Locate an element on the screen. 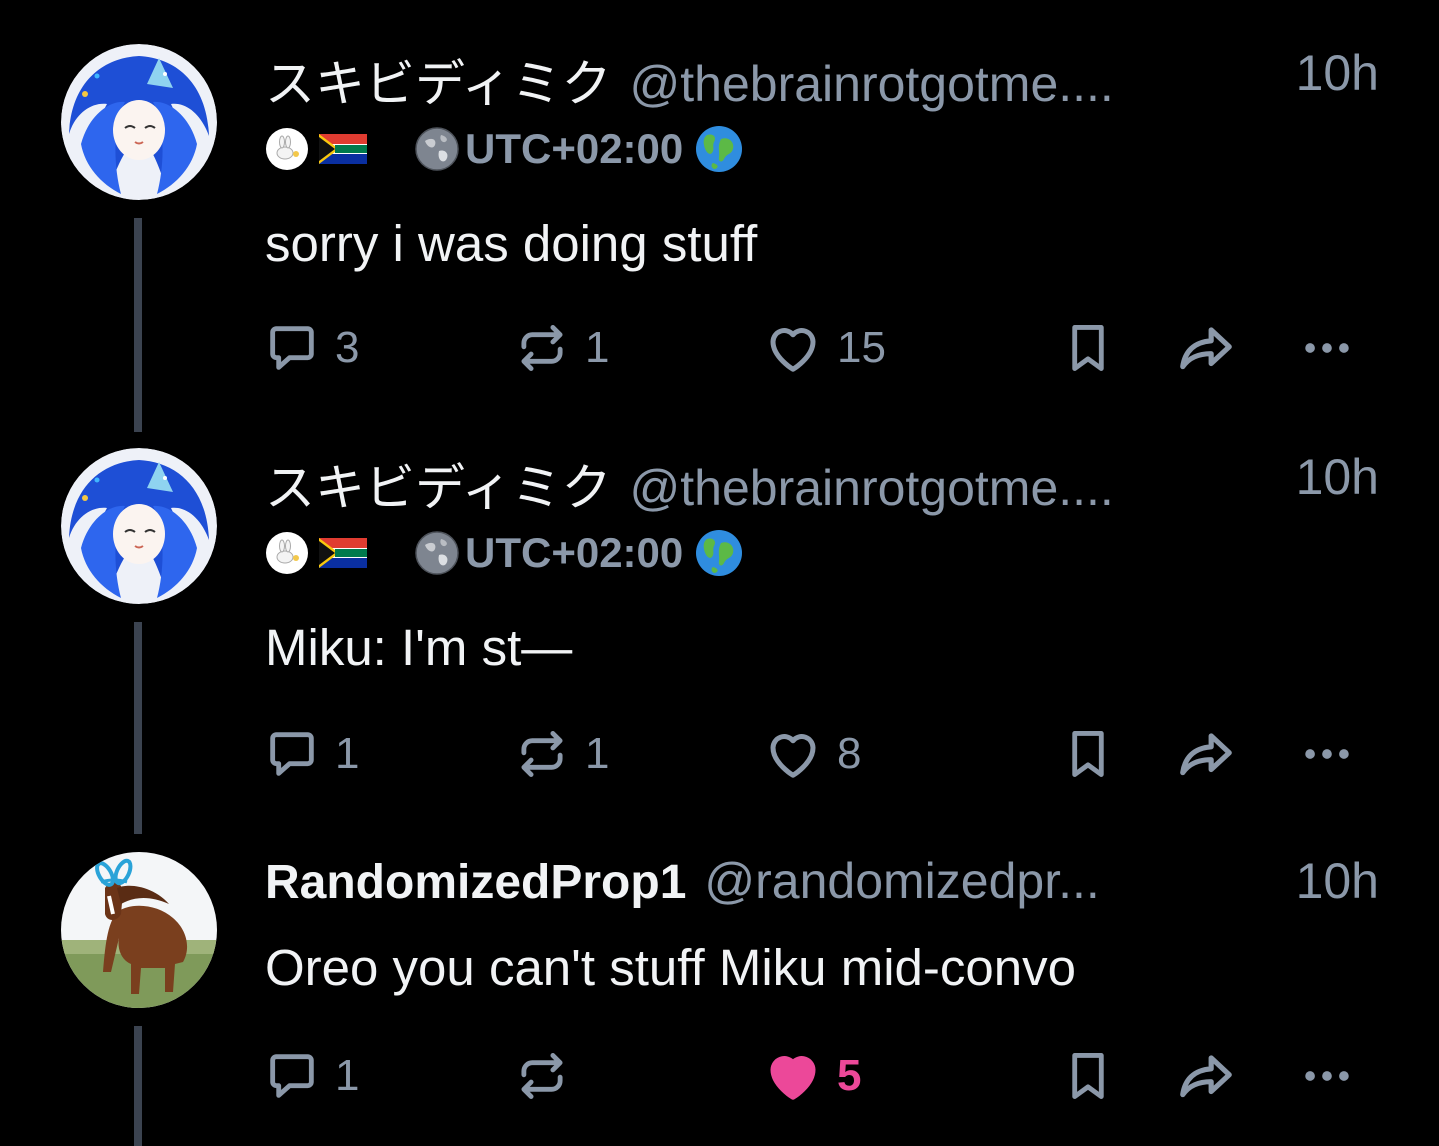 Image resolution: width=1439 pixels, height=1146 pixels. post-actions: 1 1 8 is located at coordinates (828, 754).